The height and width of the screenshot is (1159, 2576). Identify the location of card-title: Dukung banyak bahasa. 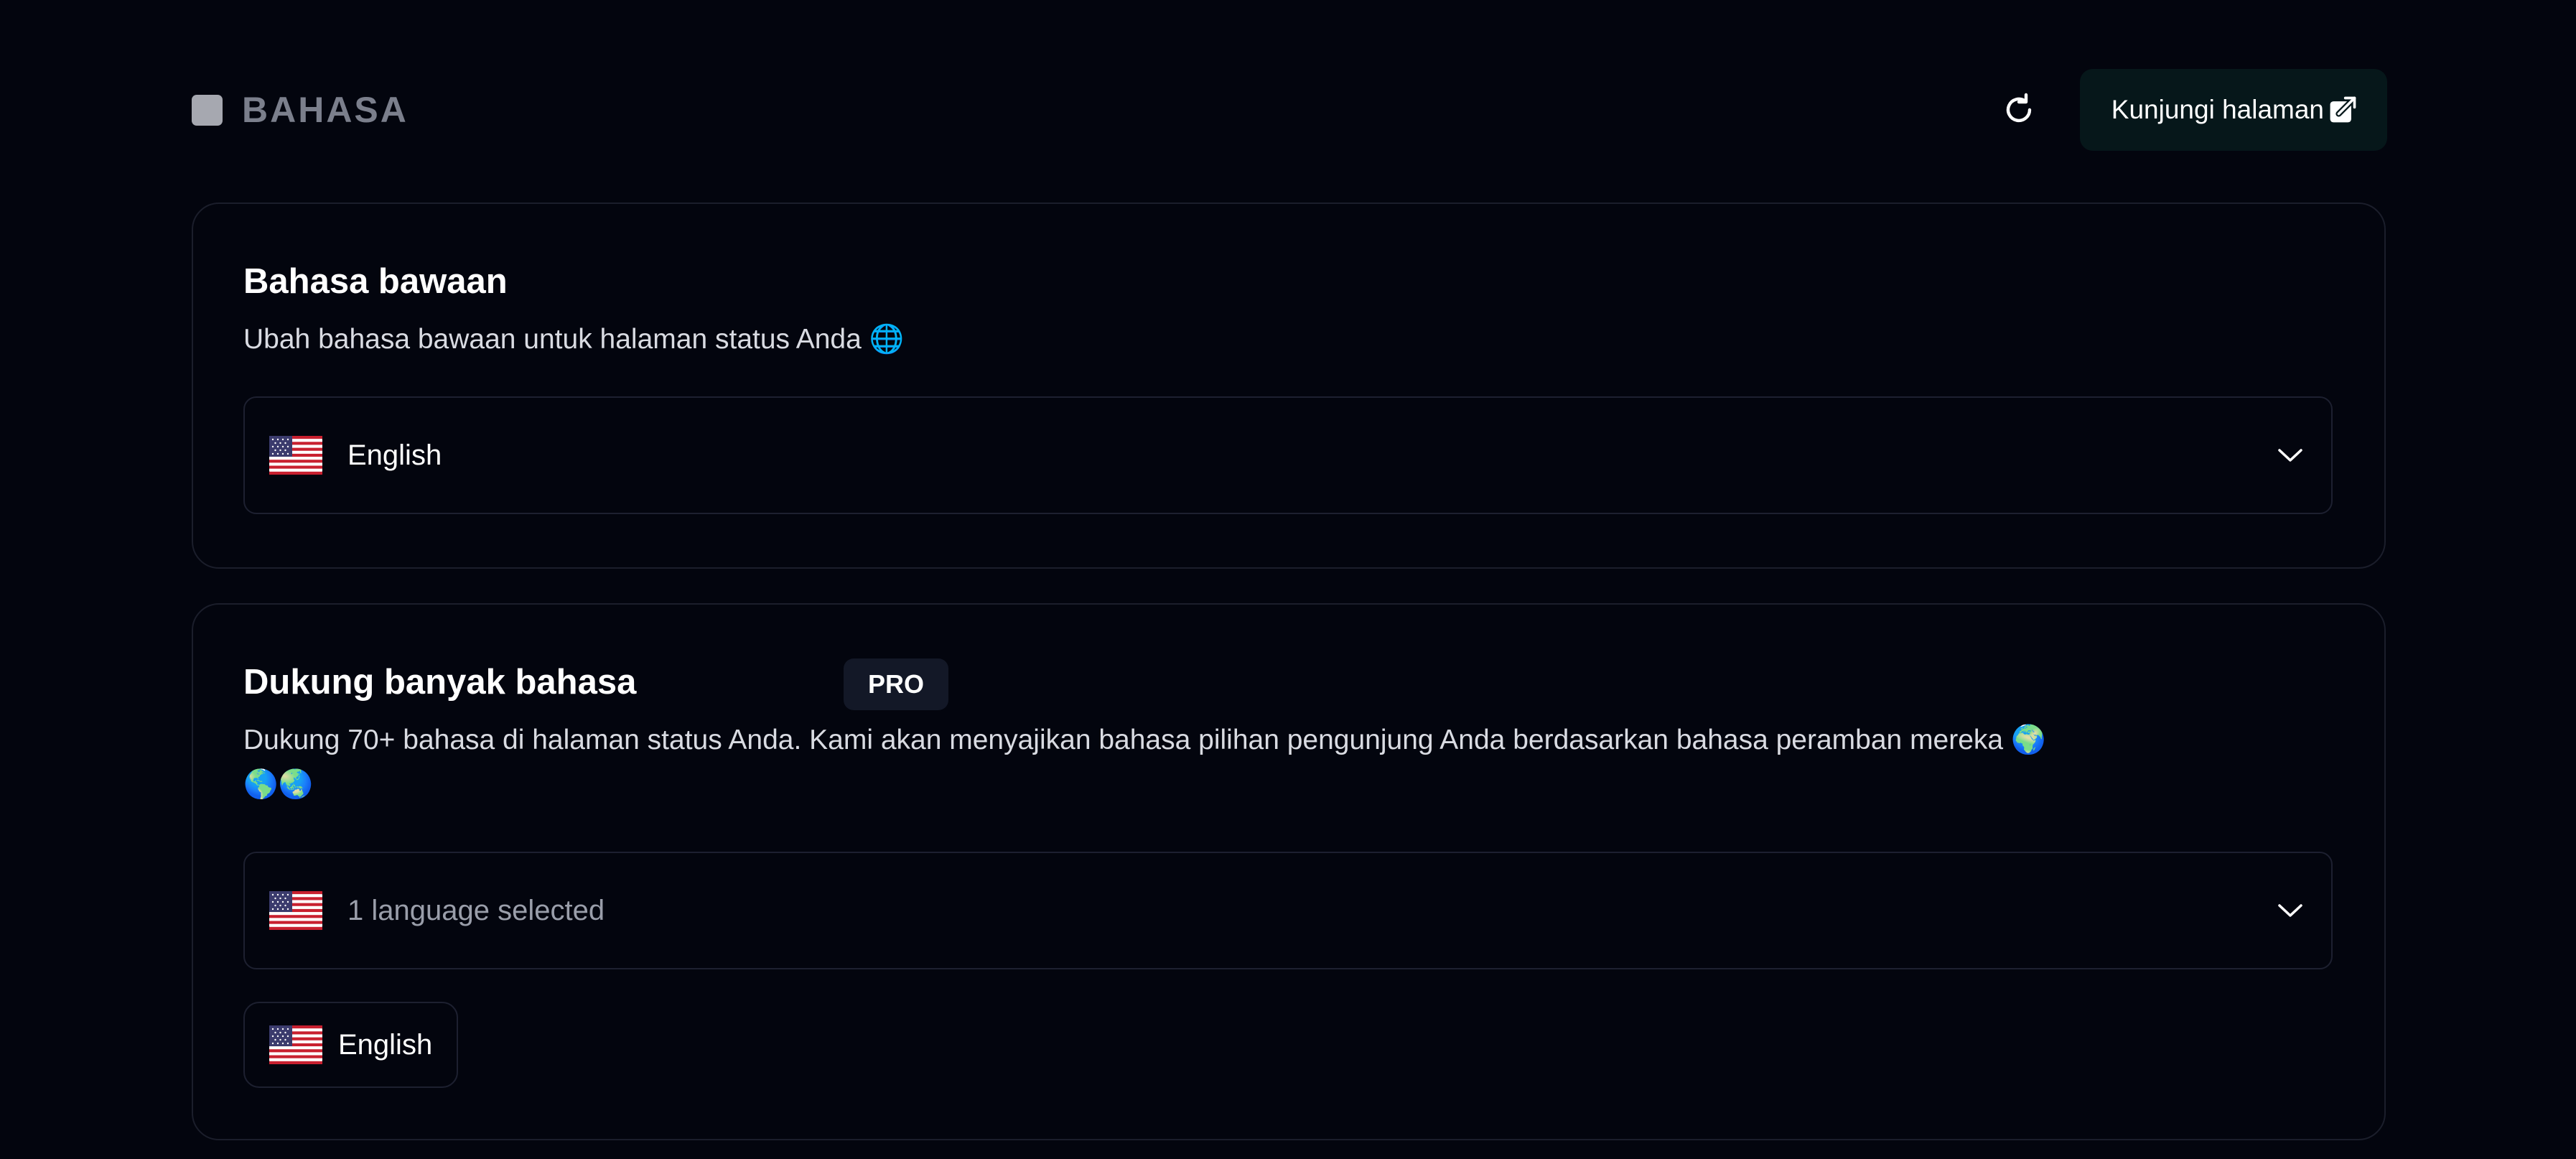
(440, 682).